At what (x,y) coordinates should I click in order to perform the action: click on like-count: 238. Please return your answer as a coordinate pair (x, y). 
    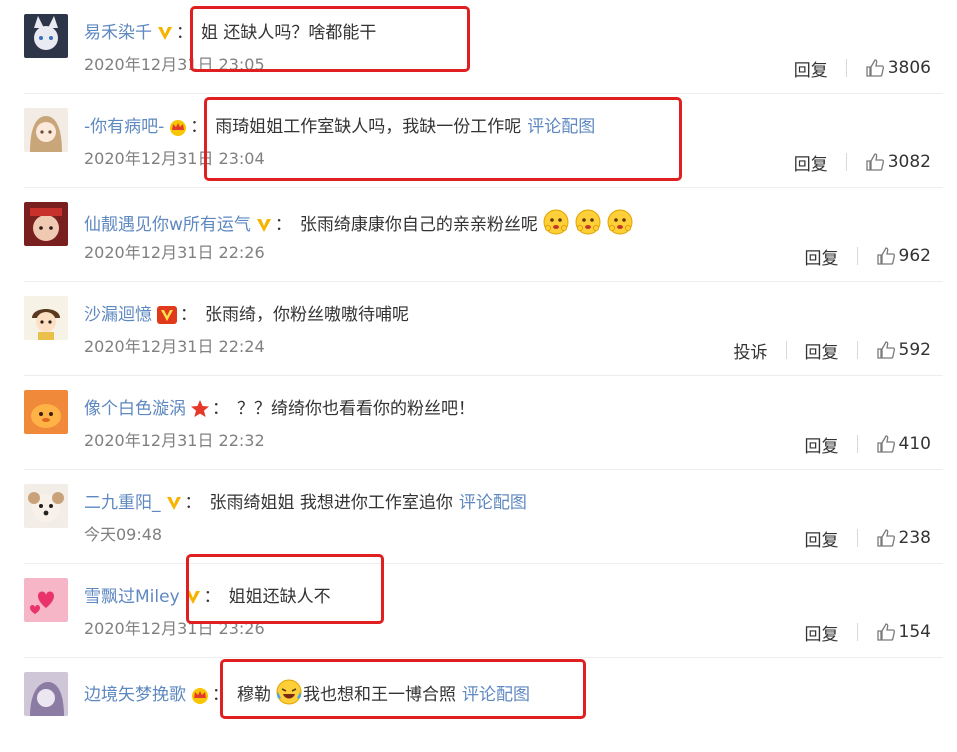
    Looking at the image, I should click on (914, 538).